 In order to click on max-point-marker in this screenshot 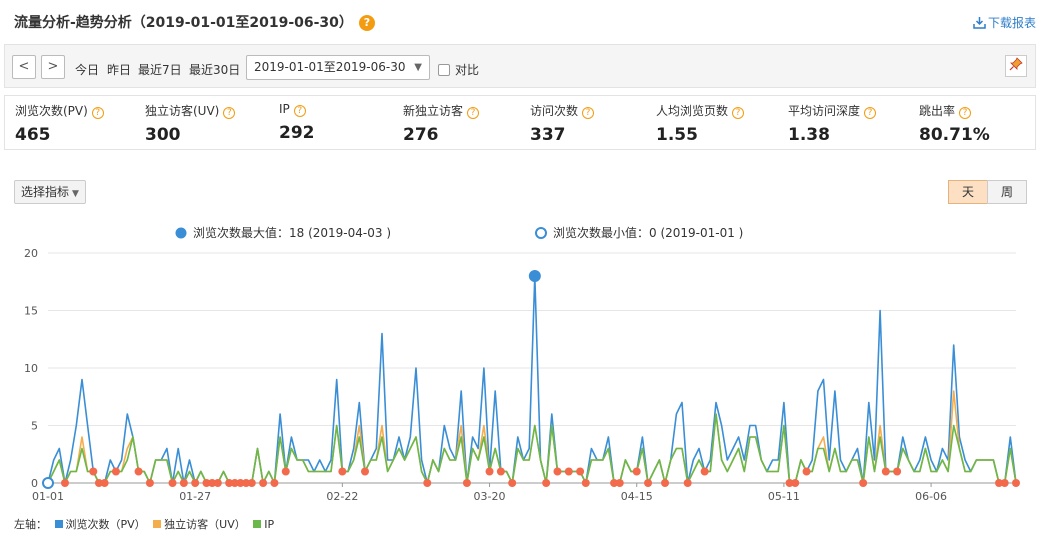, I will do `click(534, 276)`.